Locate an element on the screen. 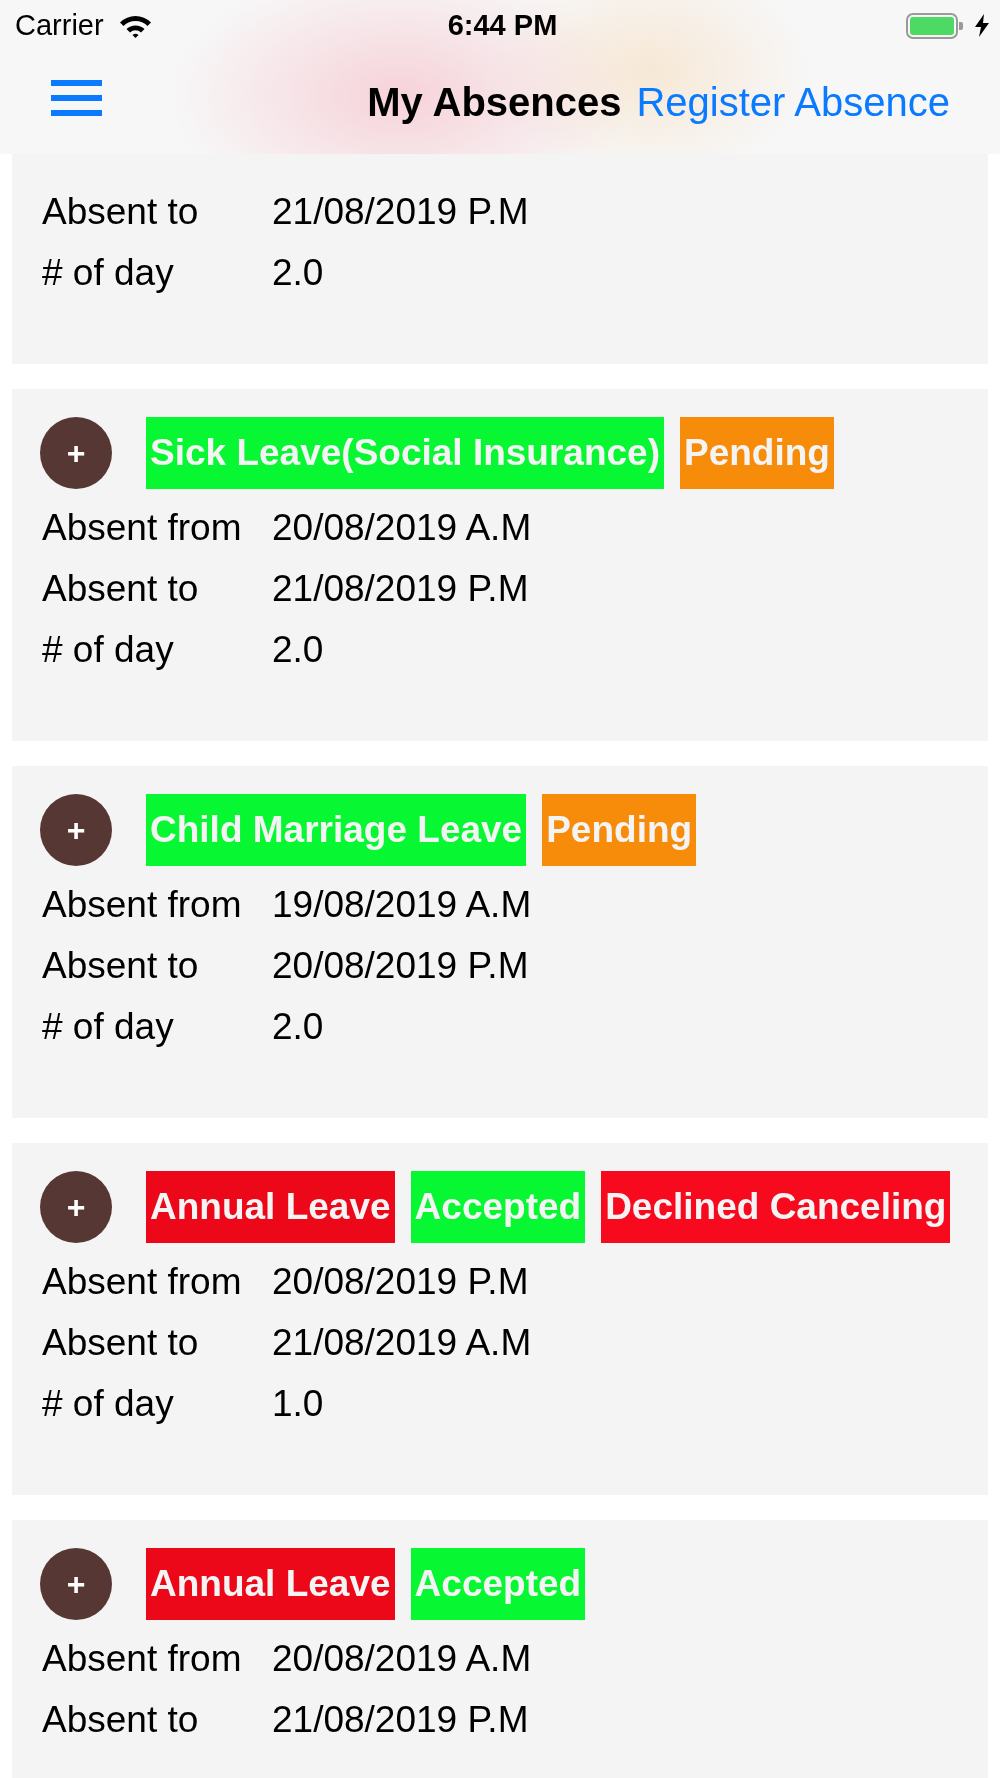 The height and width of the screenshot is (1778, 1000). register-absence-button: Register Absence is located at coordinates (793, 102).